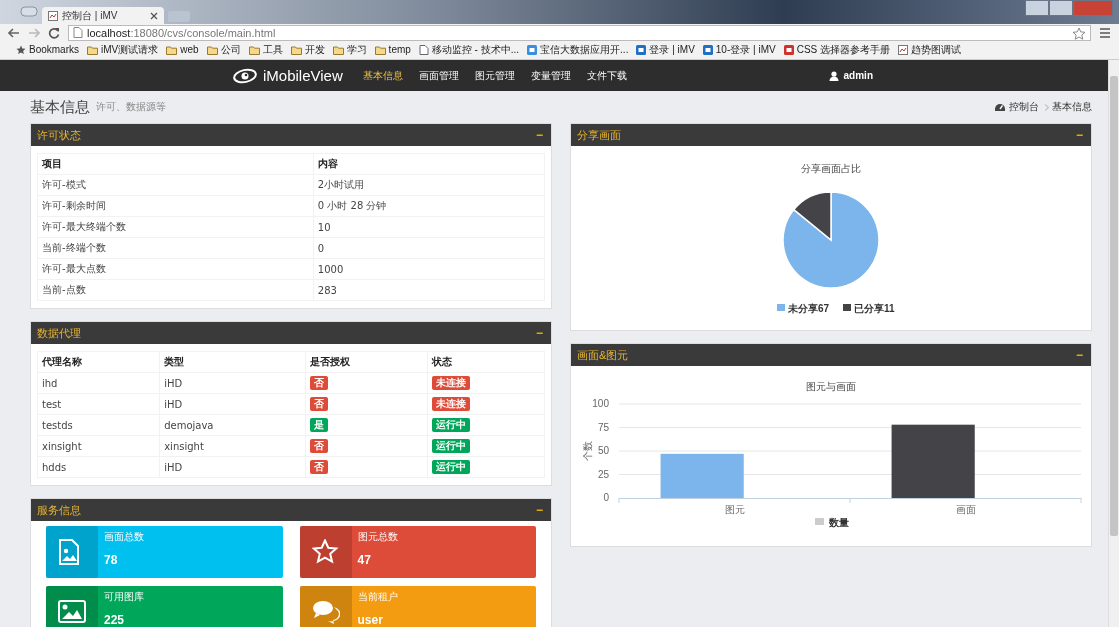 This screenshot has width=1119, height=627. I want to click on table-cell: 许可-最大点数, so click(175, 269).